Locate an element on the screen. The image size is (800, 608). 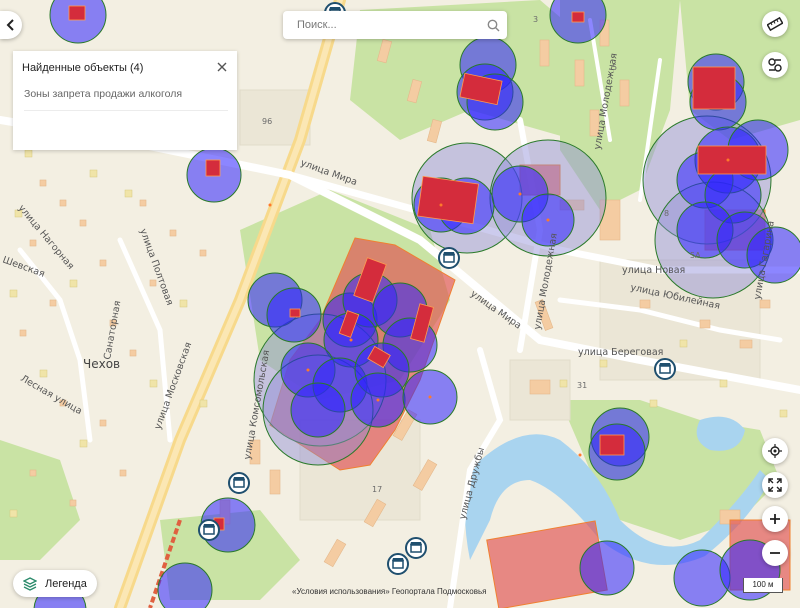
building-number: 31 is located at coordinates (582, 385).